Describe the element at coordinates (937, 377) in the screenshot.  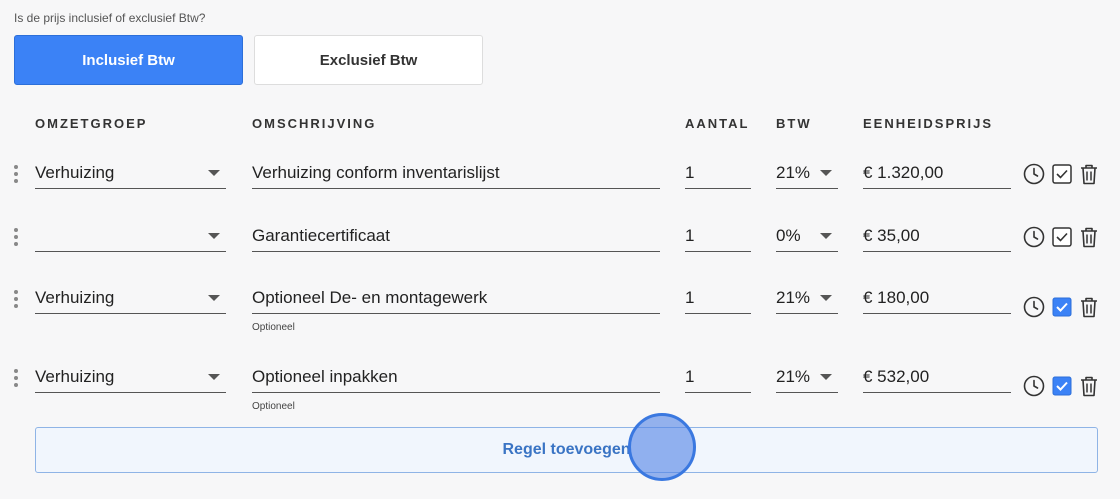
I see `eenheidsprijs-input: € 532,00` at that location.